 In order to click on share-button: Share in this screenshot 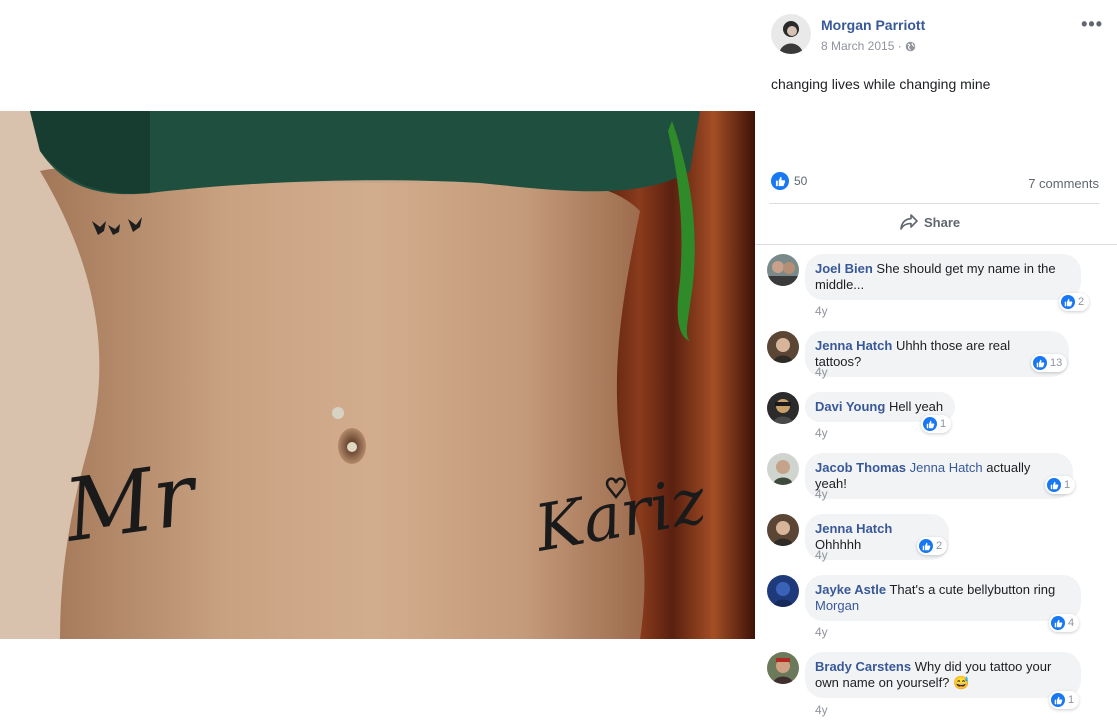, I will do `click(930, 222)`.